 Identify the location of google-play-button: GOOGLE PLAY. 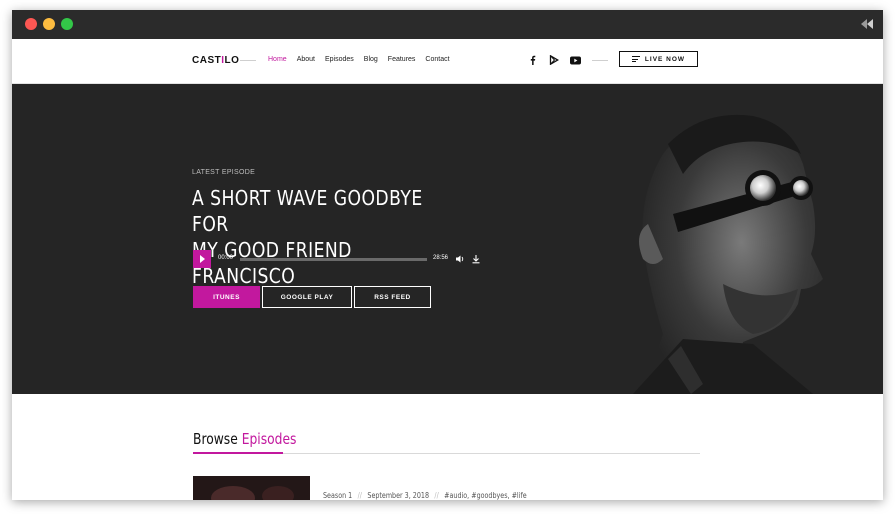
(307, 297).